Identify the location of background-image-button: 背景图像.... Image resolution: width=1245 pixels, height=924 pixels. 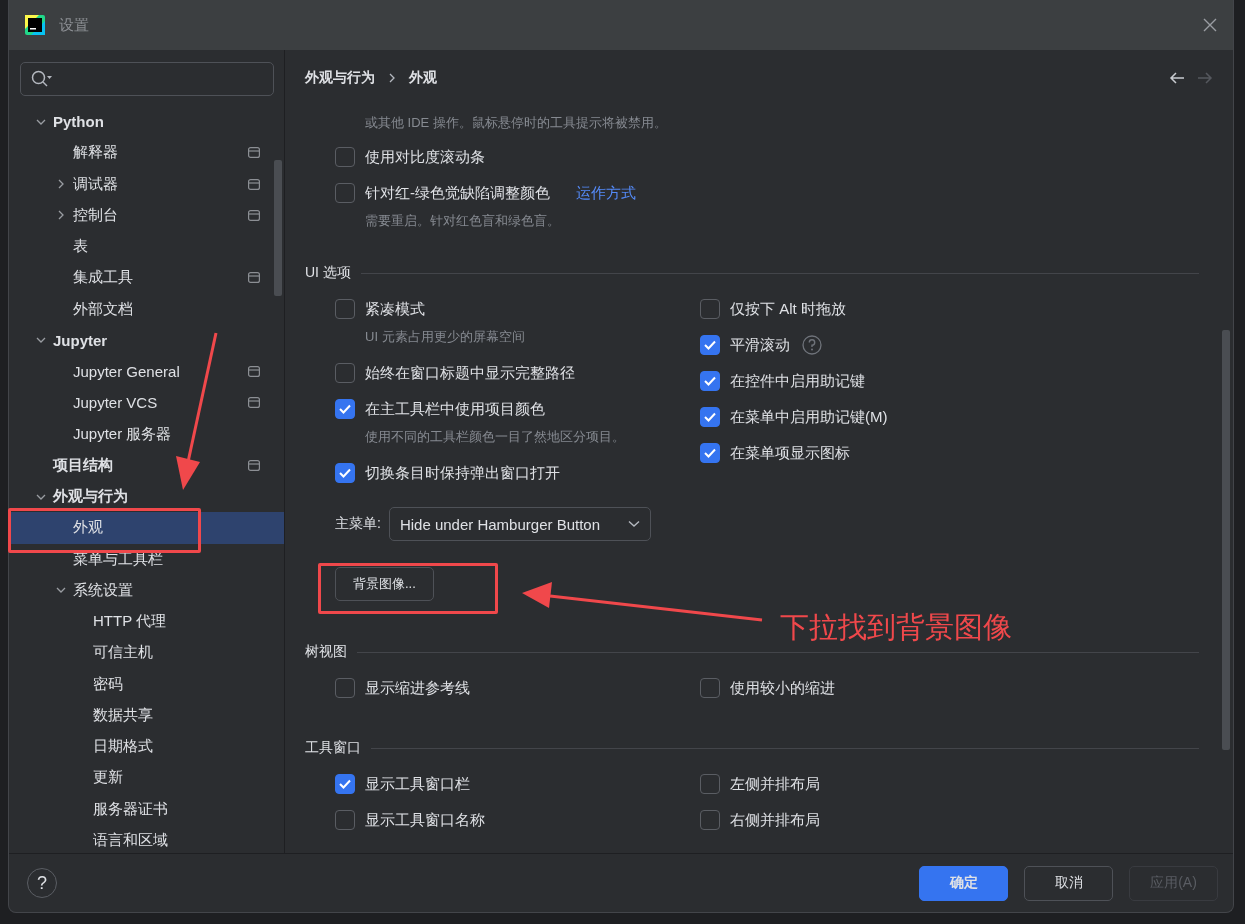
(384, 584).